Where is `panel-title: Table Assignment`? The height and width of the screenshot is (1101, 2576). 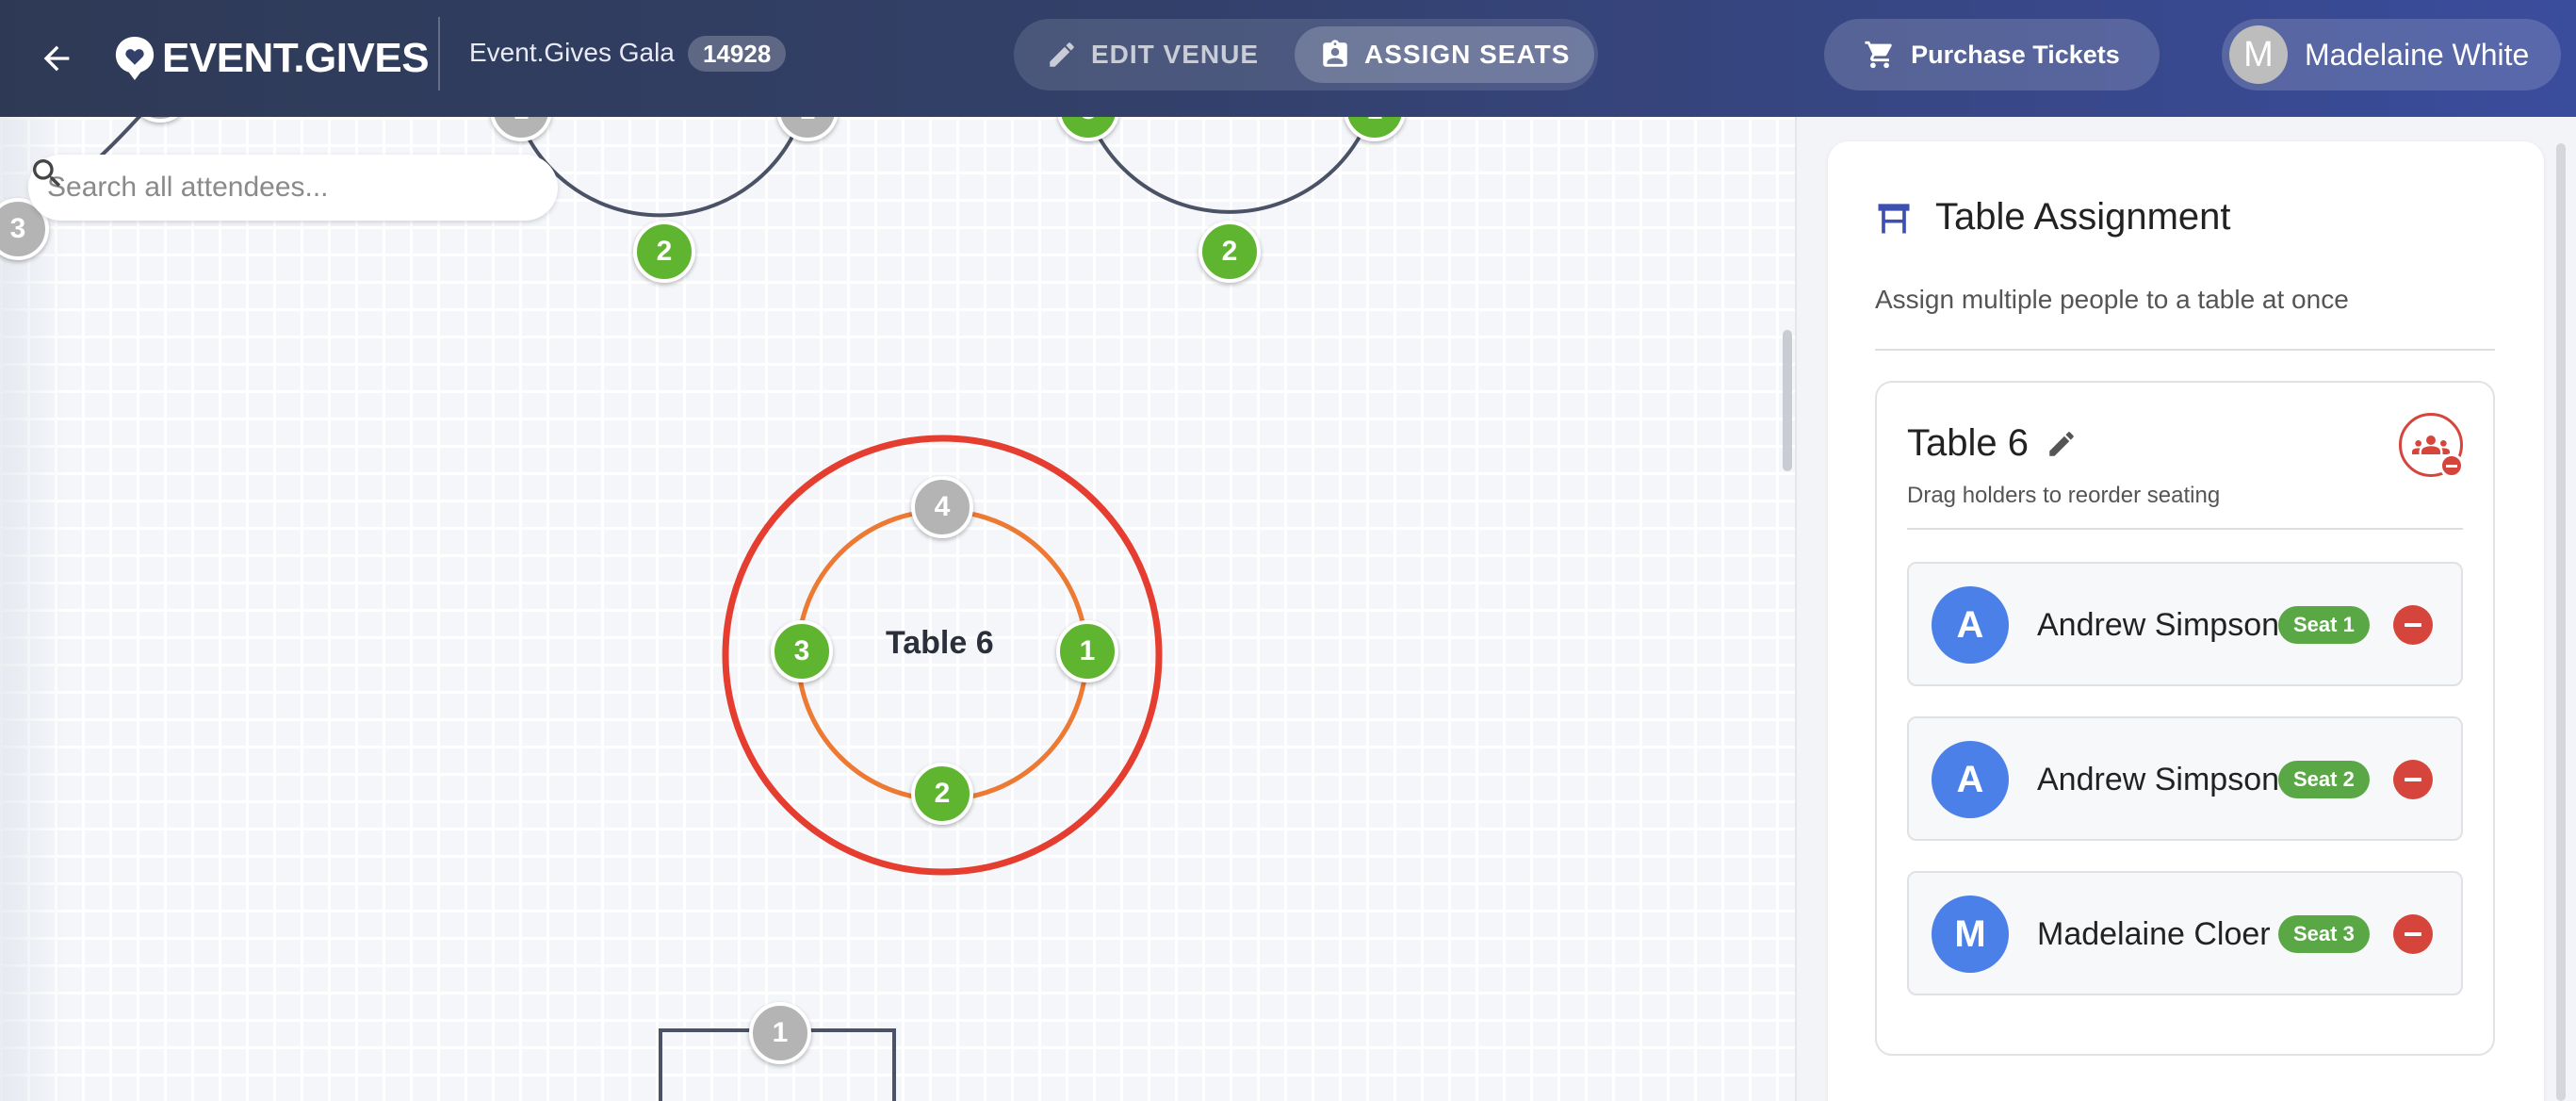 panel-title: Table Assignment is located at coordinates (2052, 217).